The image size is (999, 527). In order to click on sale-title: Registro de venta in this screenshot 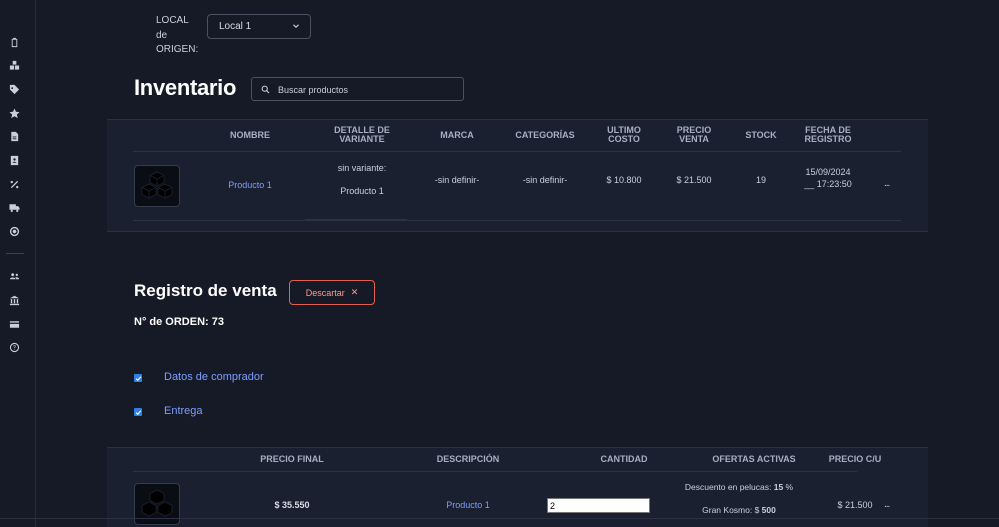, I will do `click(205, 290)`.